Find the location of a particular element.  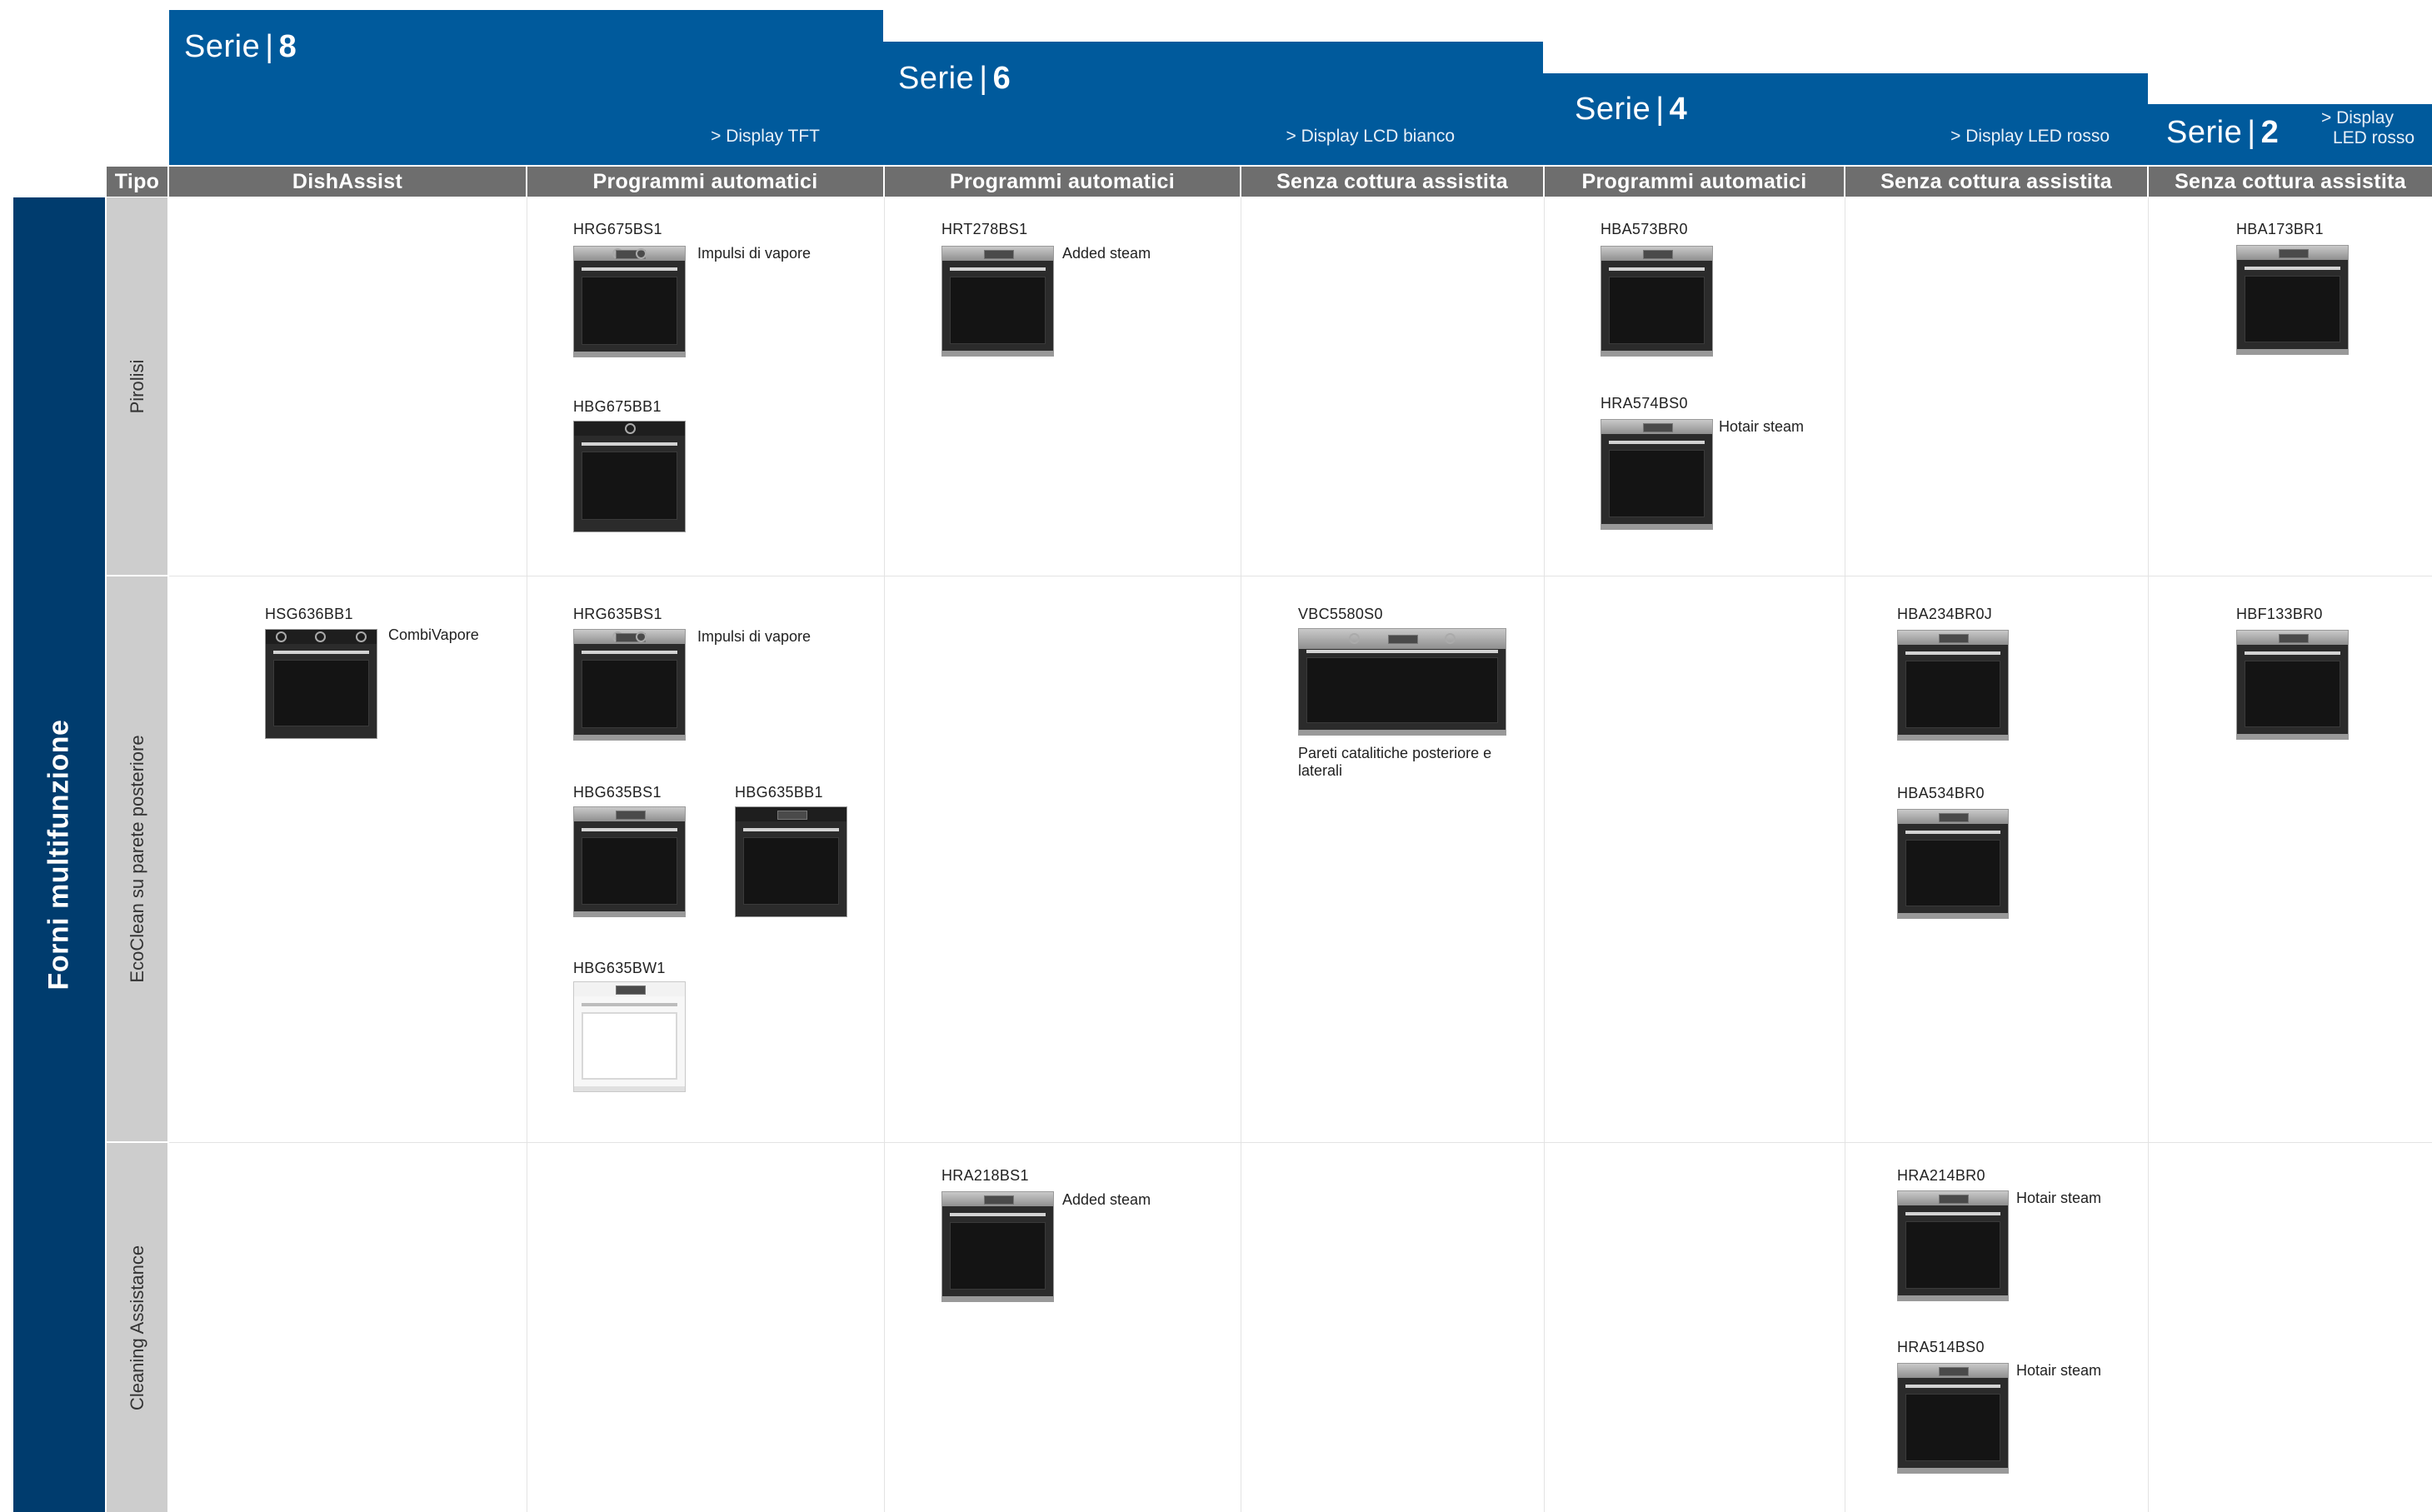

product-model: HBA573BR0 is located at coordinates (1644, 229).